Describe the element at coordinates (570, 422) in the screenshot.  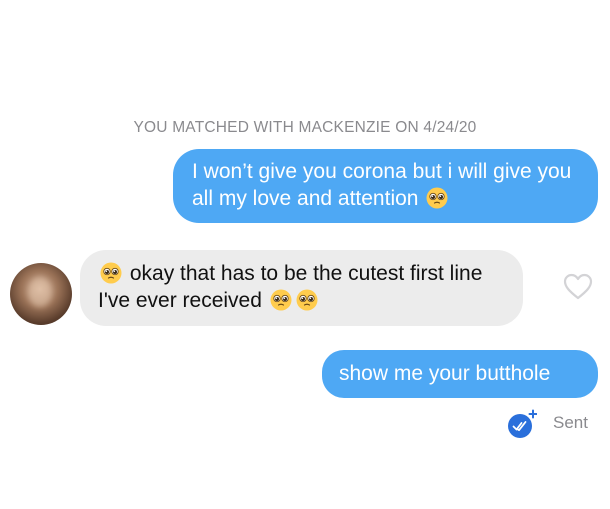
I see `sent-status-label: Sent` at that location.